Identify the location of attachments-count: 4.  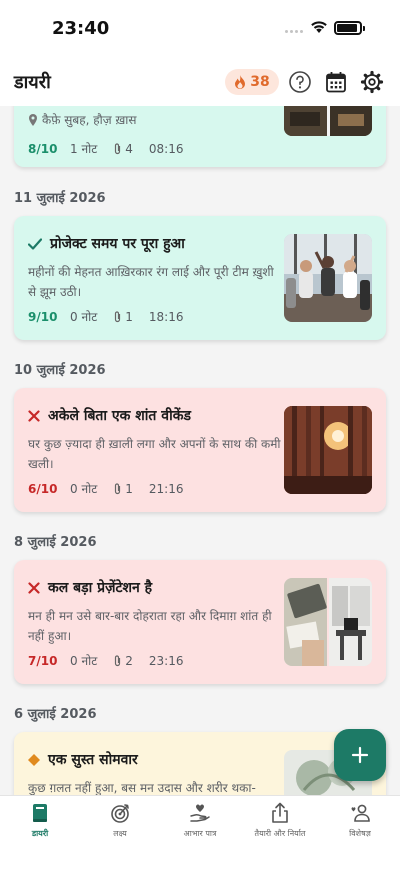
(129, 148).